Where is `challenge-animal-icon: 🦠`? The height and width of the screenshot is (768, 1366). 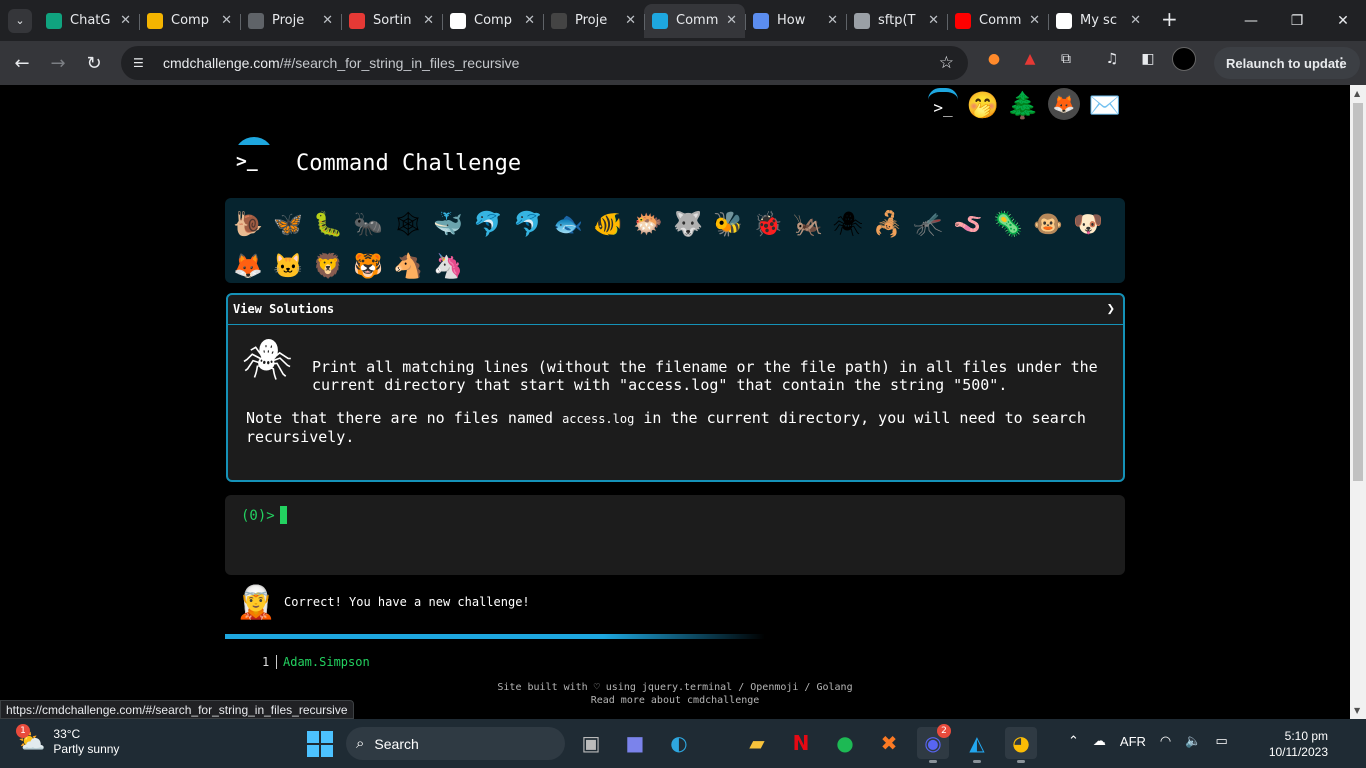 challenge-animal-icon: 🦠 is located at coordinates (1008, 224).